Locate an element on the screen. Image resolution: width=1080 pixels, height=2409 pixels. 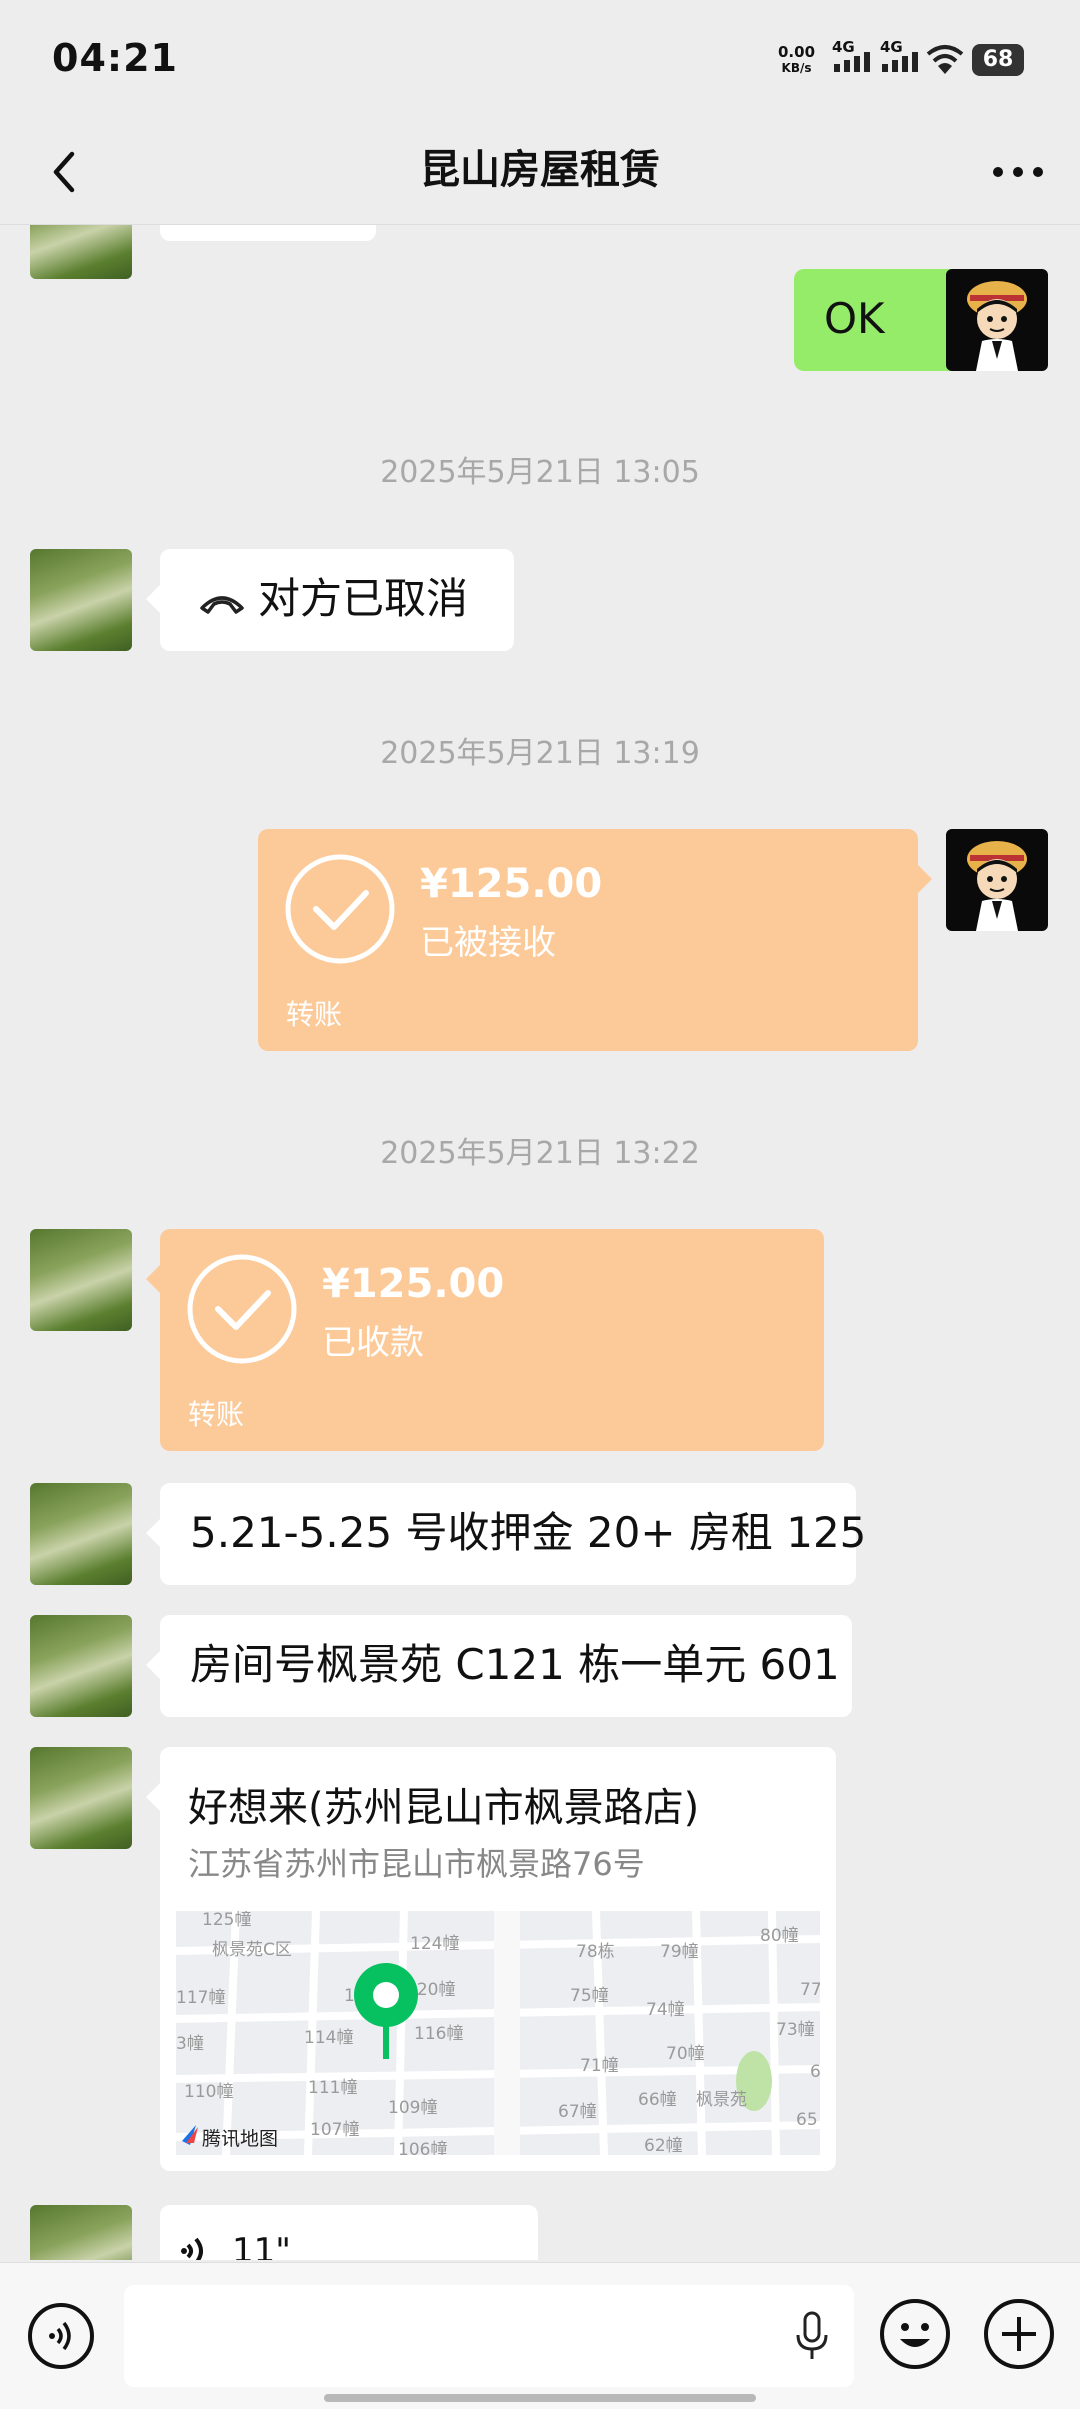
more-functions-button is located at coordinates (1019, 2334).